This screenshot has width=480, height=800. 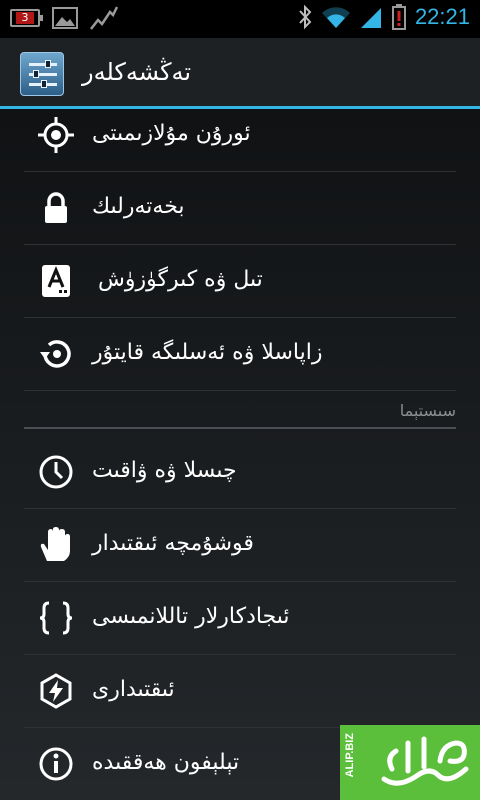 What do you see at coordinates (171, 133) in the screenshot?
I see `setting-item-label: ئورۇن مۇلازىمىتى` at bounding box center [171, 133].